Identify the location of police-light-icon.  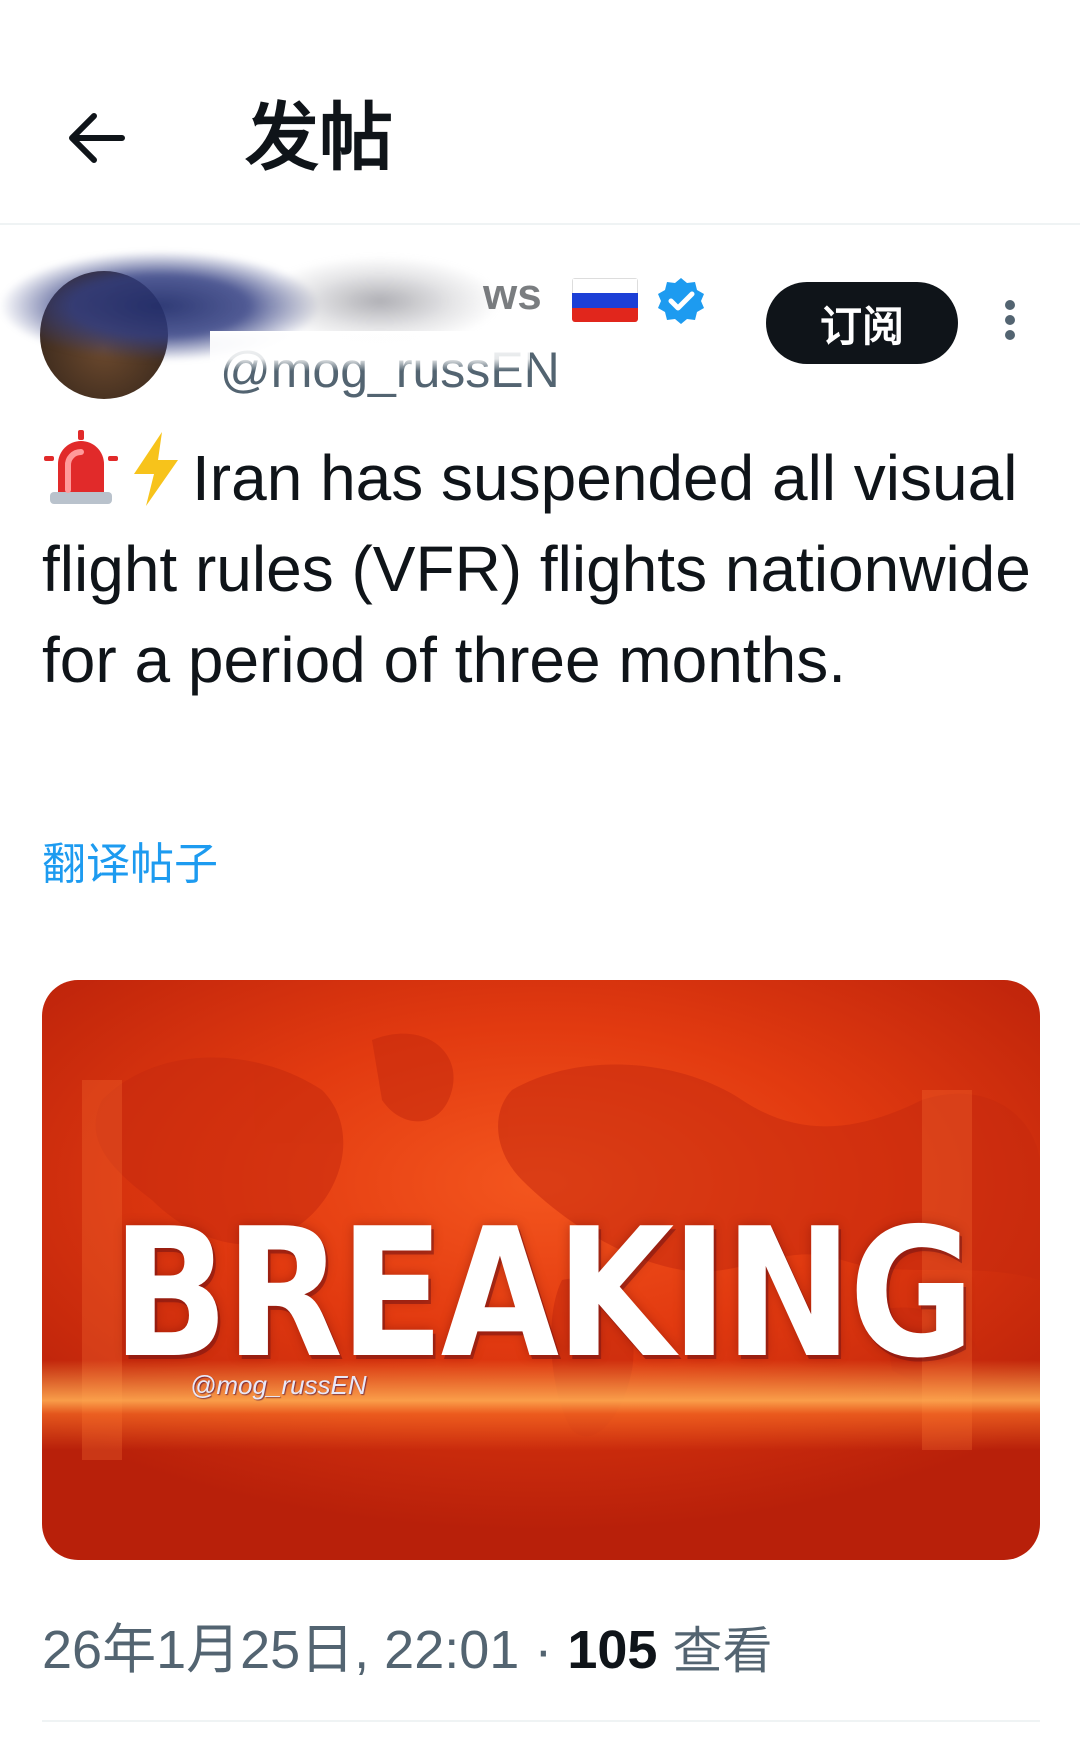
(81, 467).